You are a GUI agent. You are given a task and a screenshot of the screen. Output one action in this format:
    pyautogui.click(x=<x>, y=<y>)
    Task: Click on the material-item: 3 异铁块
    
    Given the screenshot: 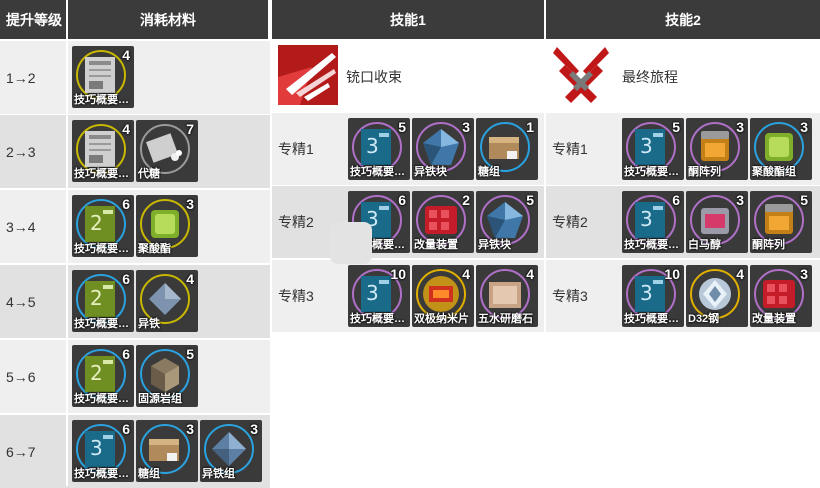 What is the action you would take?
    pyautogui.click(x=443, y=149)
    